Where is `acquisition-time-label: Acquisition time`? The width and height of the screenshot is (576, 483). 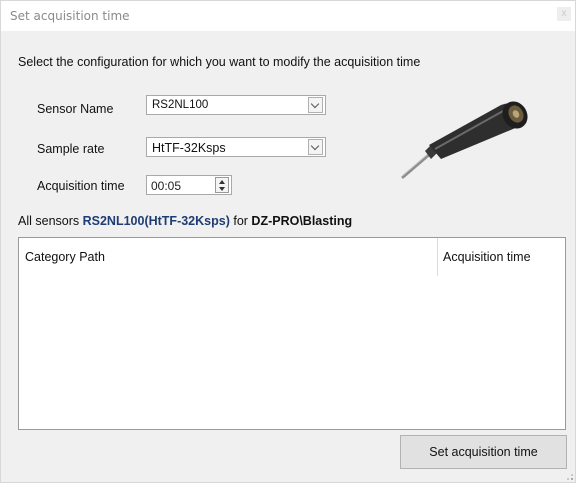 acquisition-time-label: Acquisition time is located at coordinates (81, 186).